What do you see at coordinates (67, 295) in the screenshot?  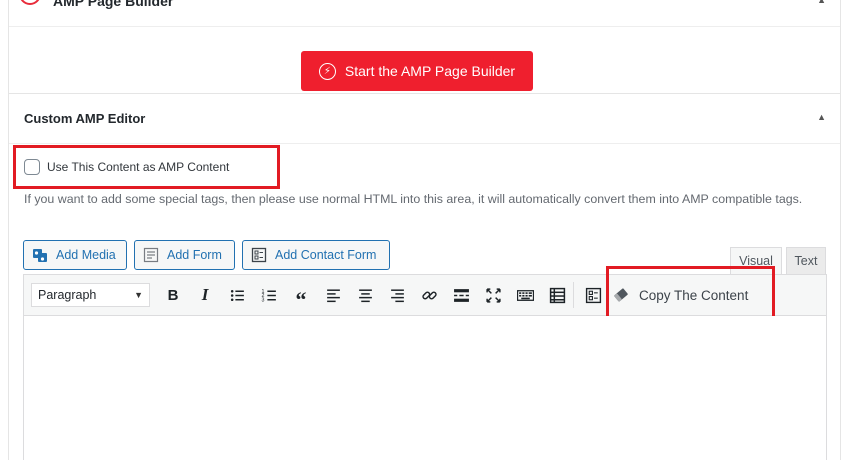 I see `format-select-value: Paragraph` at bounding box center [67, 295].